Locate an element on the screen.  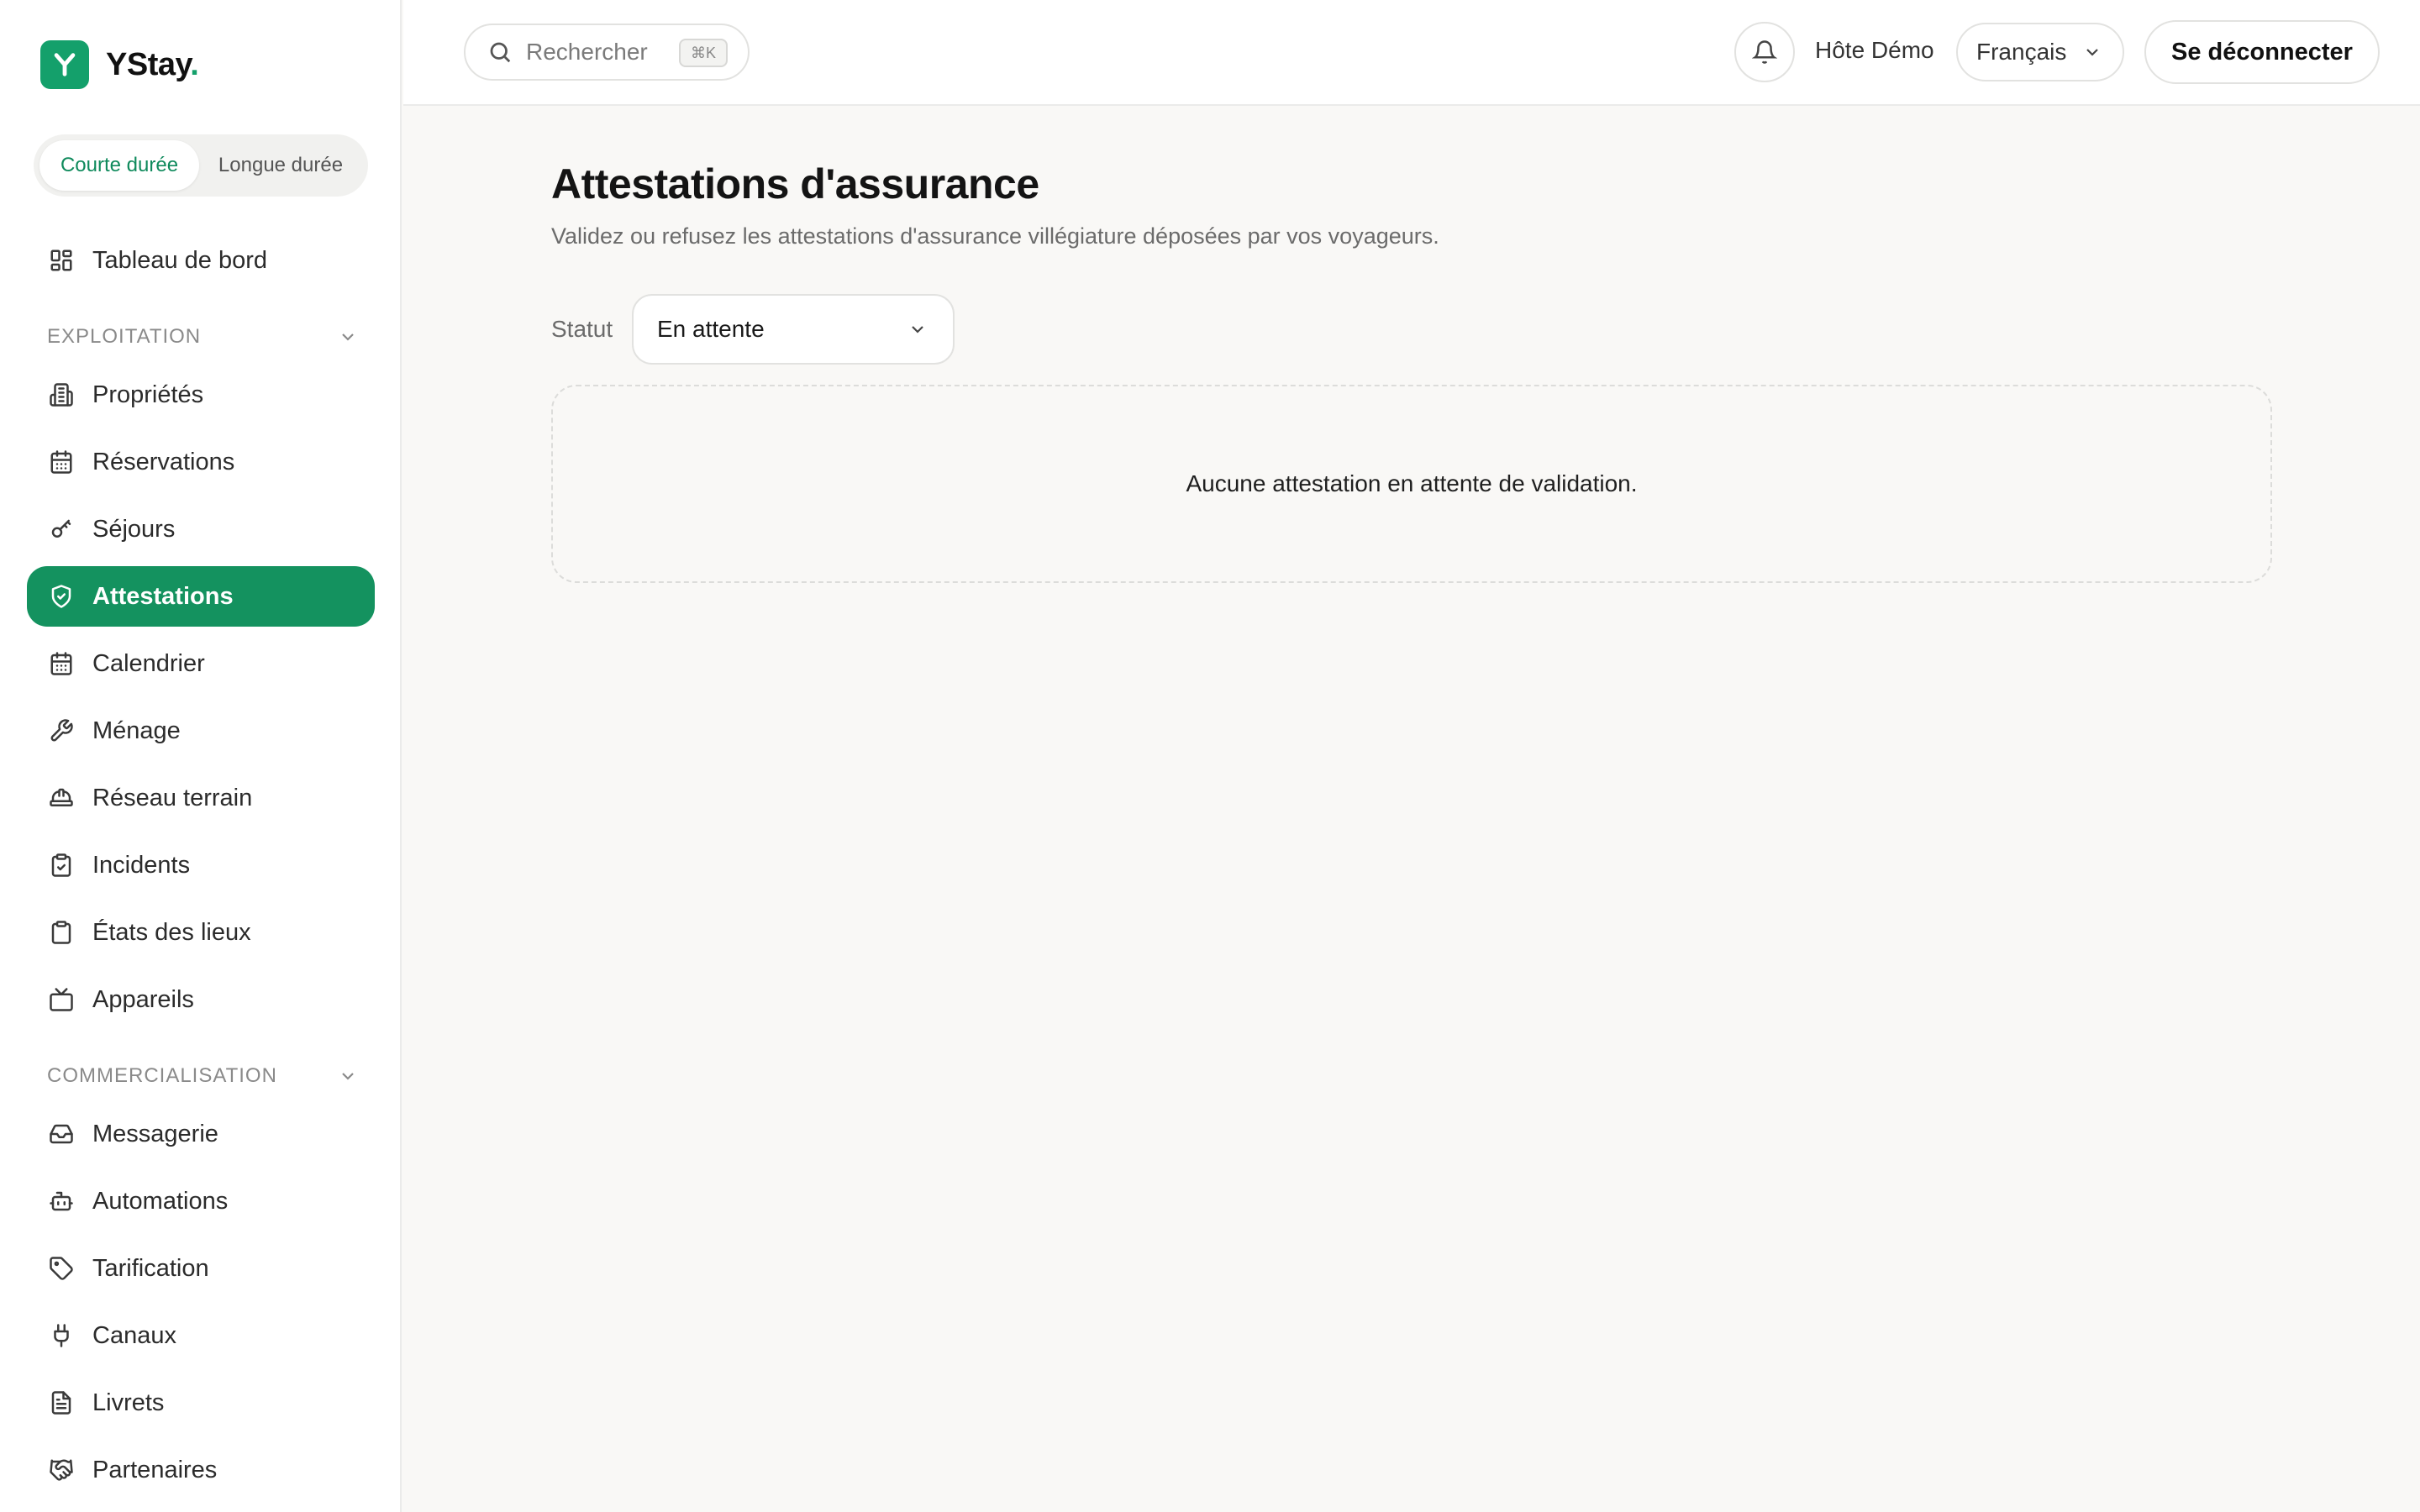
sidebar-item-label: Automations is located at coordinates (161, 1201).